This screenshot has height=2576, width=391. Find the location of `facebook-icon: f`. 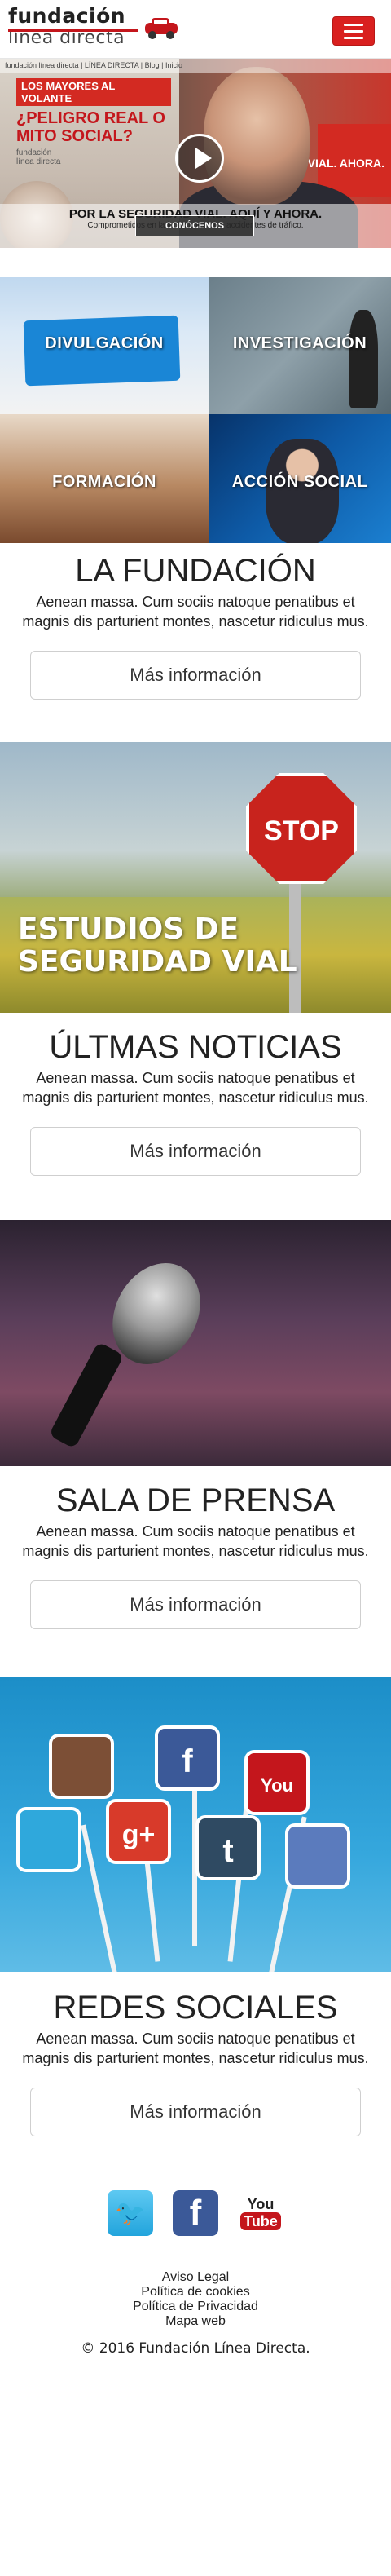

facebook-icon: f is located at coordinates (195, 2213).